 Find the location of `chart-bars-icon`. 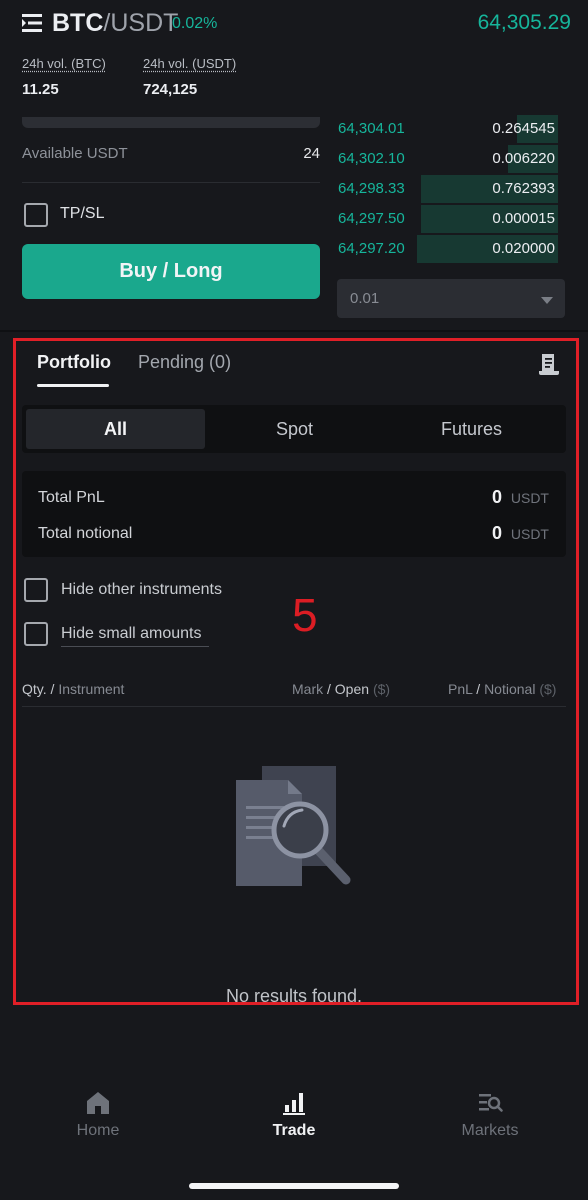

chart-bars-icon is located at coordinates (294, 1104).